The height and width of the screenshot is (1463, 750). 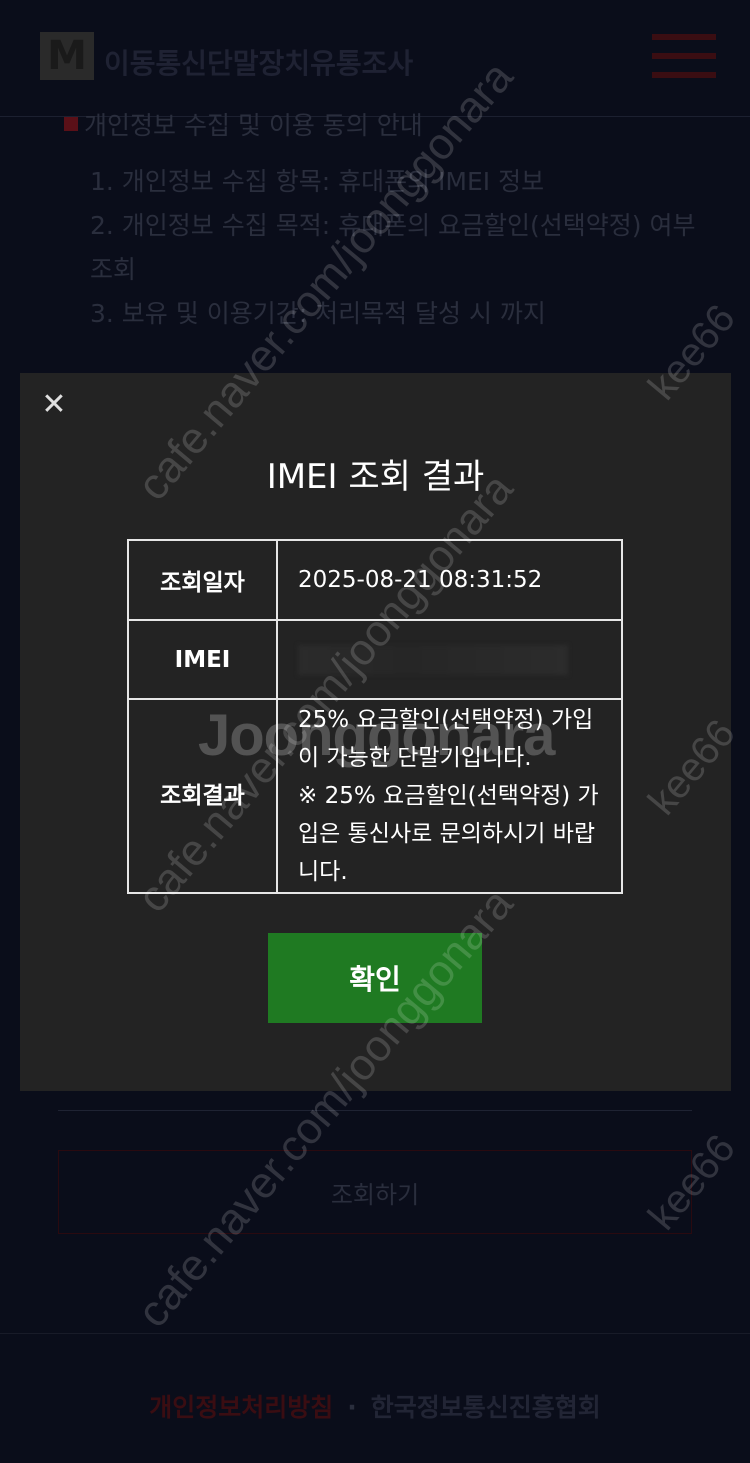 I want to click on close-icon: ✕, so click(x=54, y=405).